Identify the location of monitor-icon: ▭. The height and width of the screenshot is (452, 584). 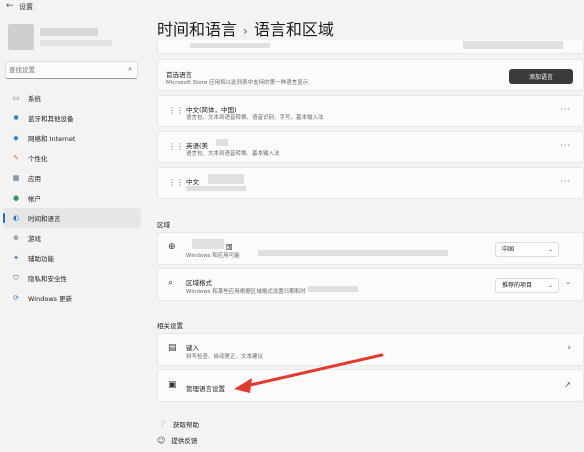
(16, 98).